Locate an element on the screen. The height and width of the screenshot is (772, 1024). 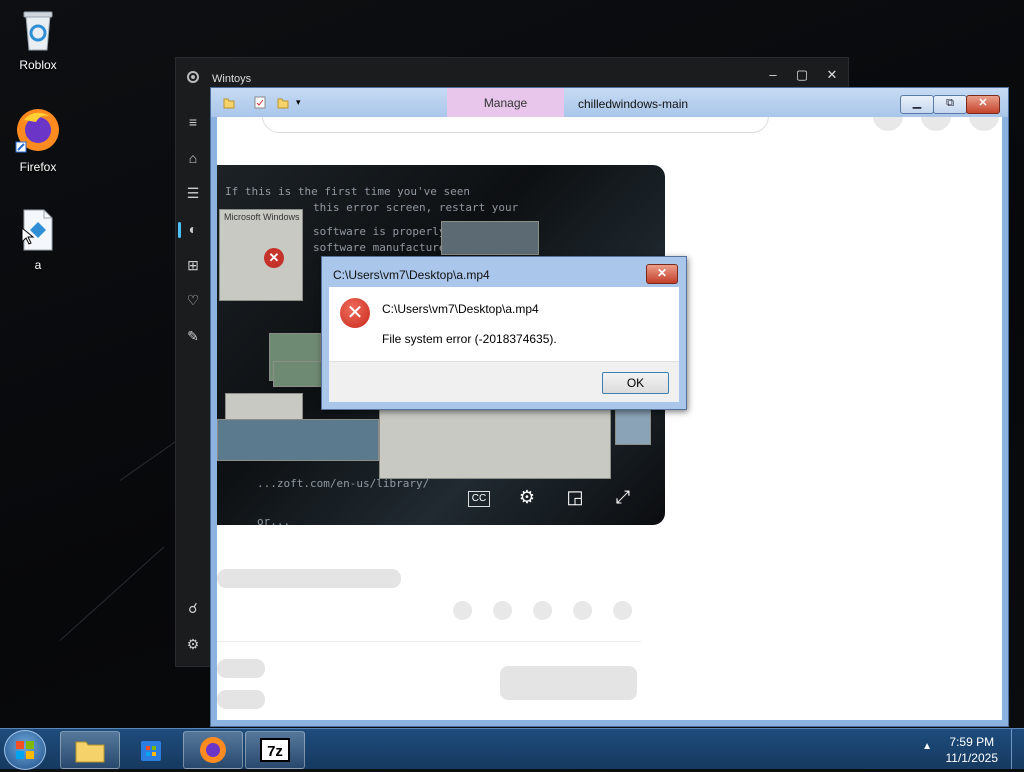
apps-icon: ☰ is located at coordinates (193, 193).